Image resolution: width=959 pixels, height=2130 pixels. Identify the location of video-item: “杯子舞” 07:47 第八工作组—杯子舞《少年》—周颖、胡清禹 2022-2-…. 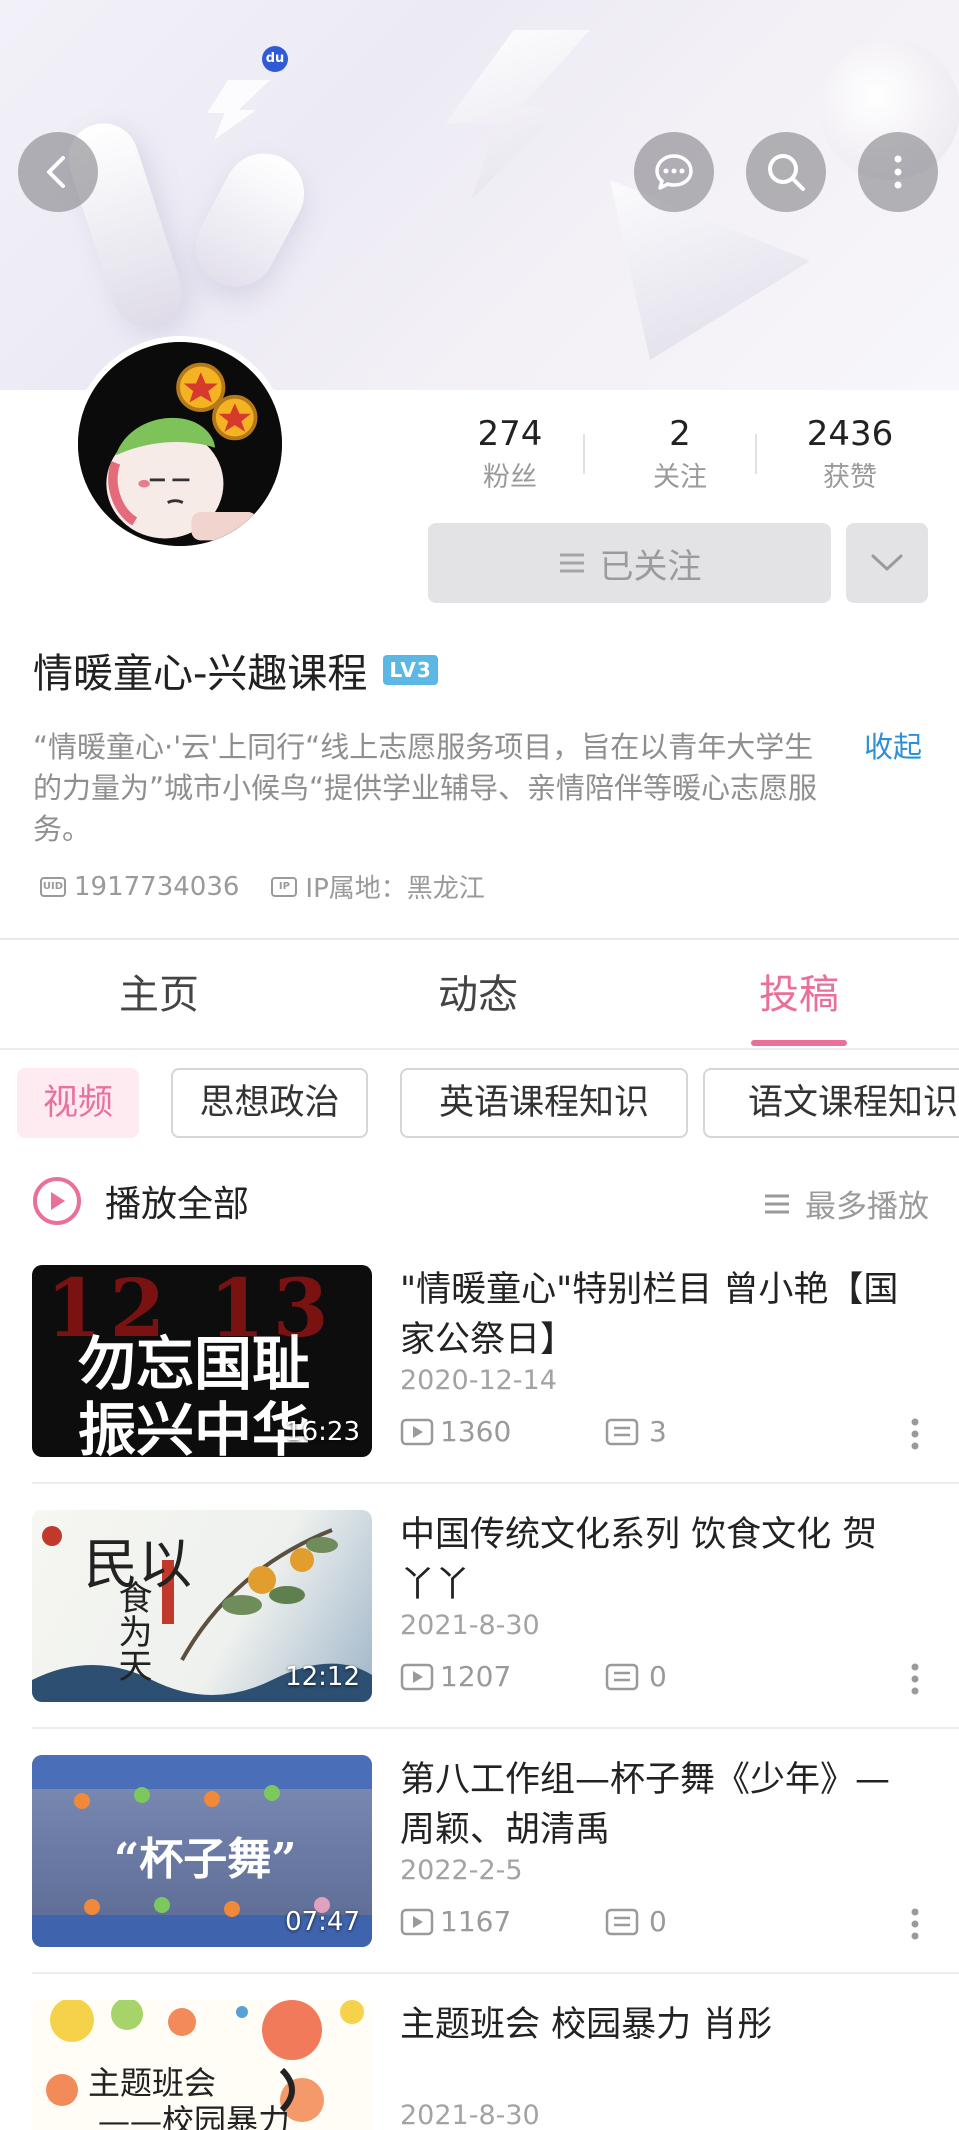
(480, 1851).